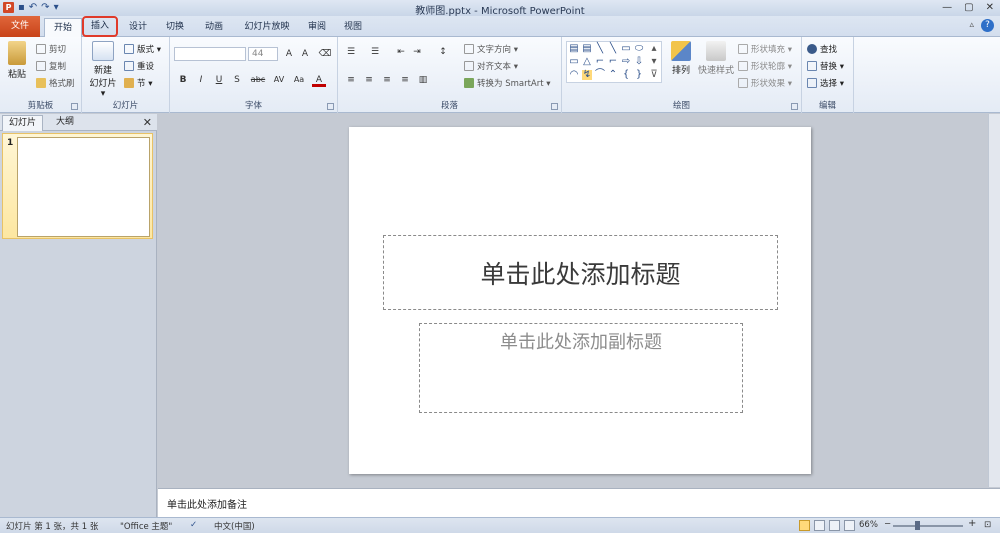  I want to click on vertical-scrollbar, so click(994, 300).